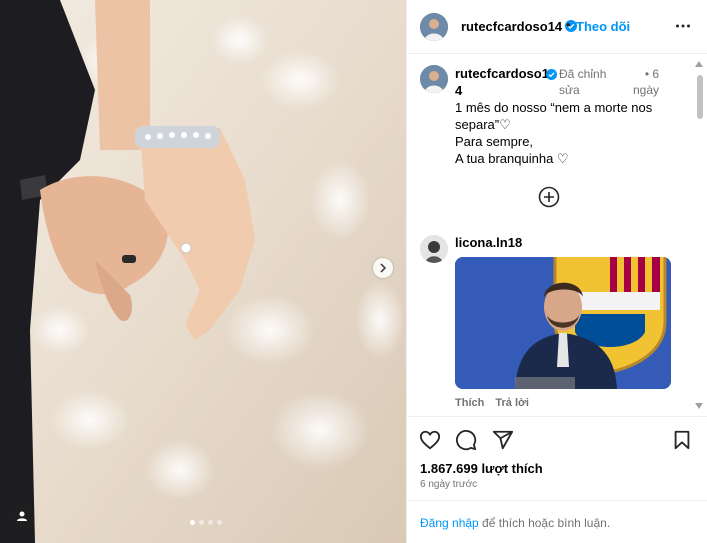 This screenshot has height=543, width=707. I want to click on comment-username: licona.ln18, so click(488, 242).